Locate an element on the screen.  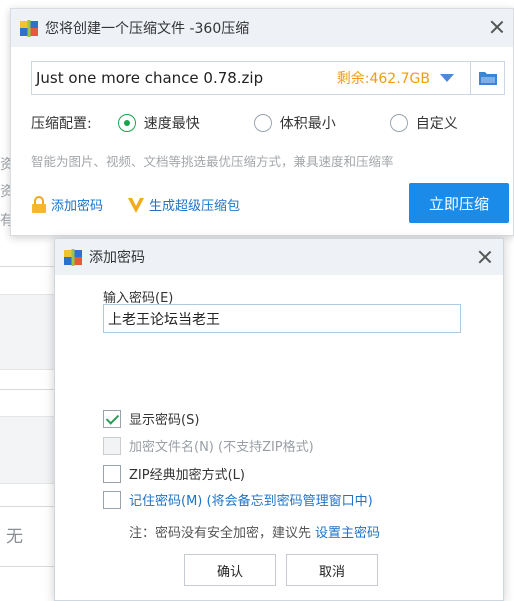
show-password-checkbox: 显示密码(S) is located at coordinates (151, 418).